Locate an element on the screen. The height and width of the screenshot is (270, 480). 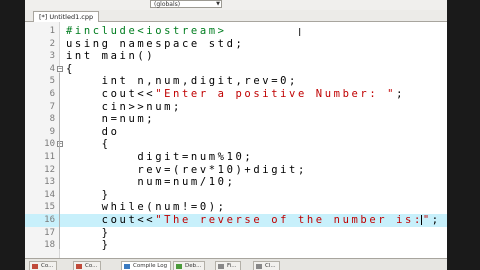
code-line: 15 while(num!=0); is located at coordinates (236, 207).